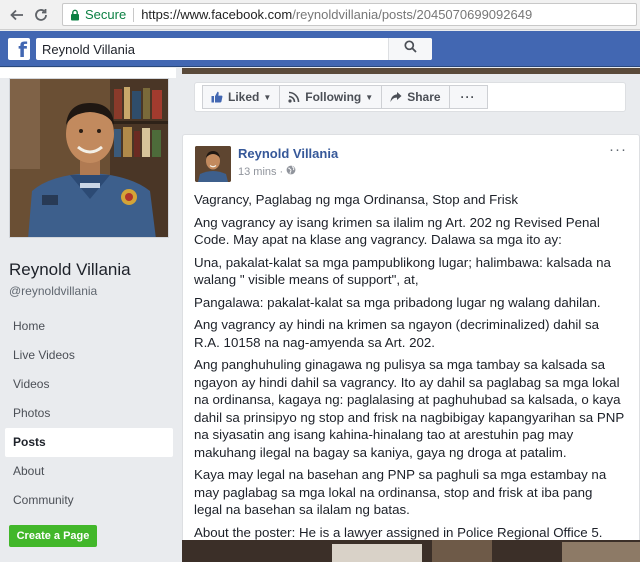  Describe the element at coordinates (53, 536) in the screenshot. I see `create-page-button: Create a Page` at that location.